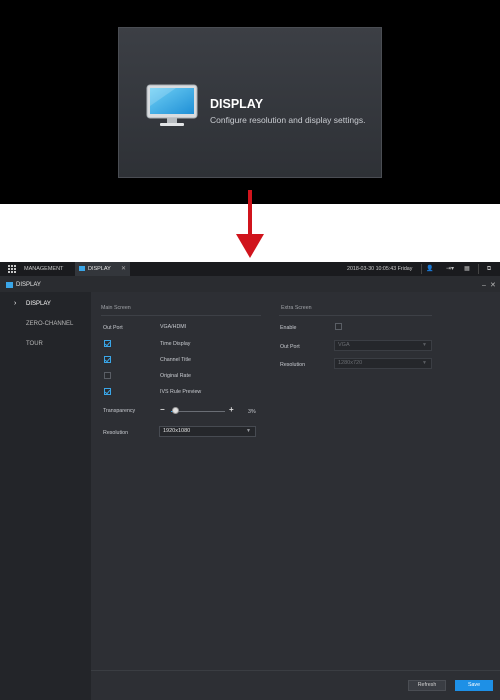 This screenshot has height=700, width=500. What do you see at coordinates (237, 104) in the screenshot?
I see `card-title: DISPLAY` at bounding box center [237, 104].